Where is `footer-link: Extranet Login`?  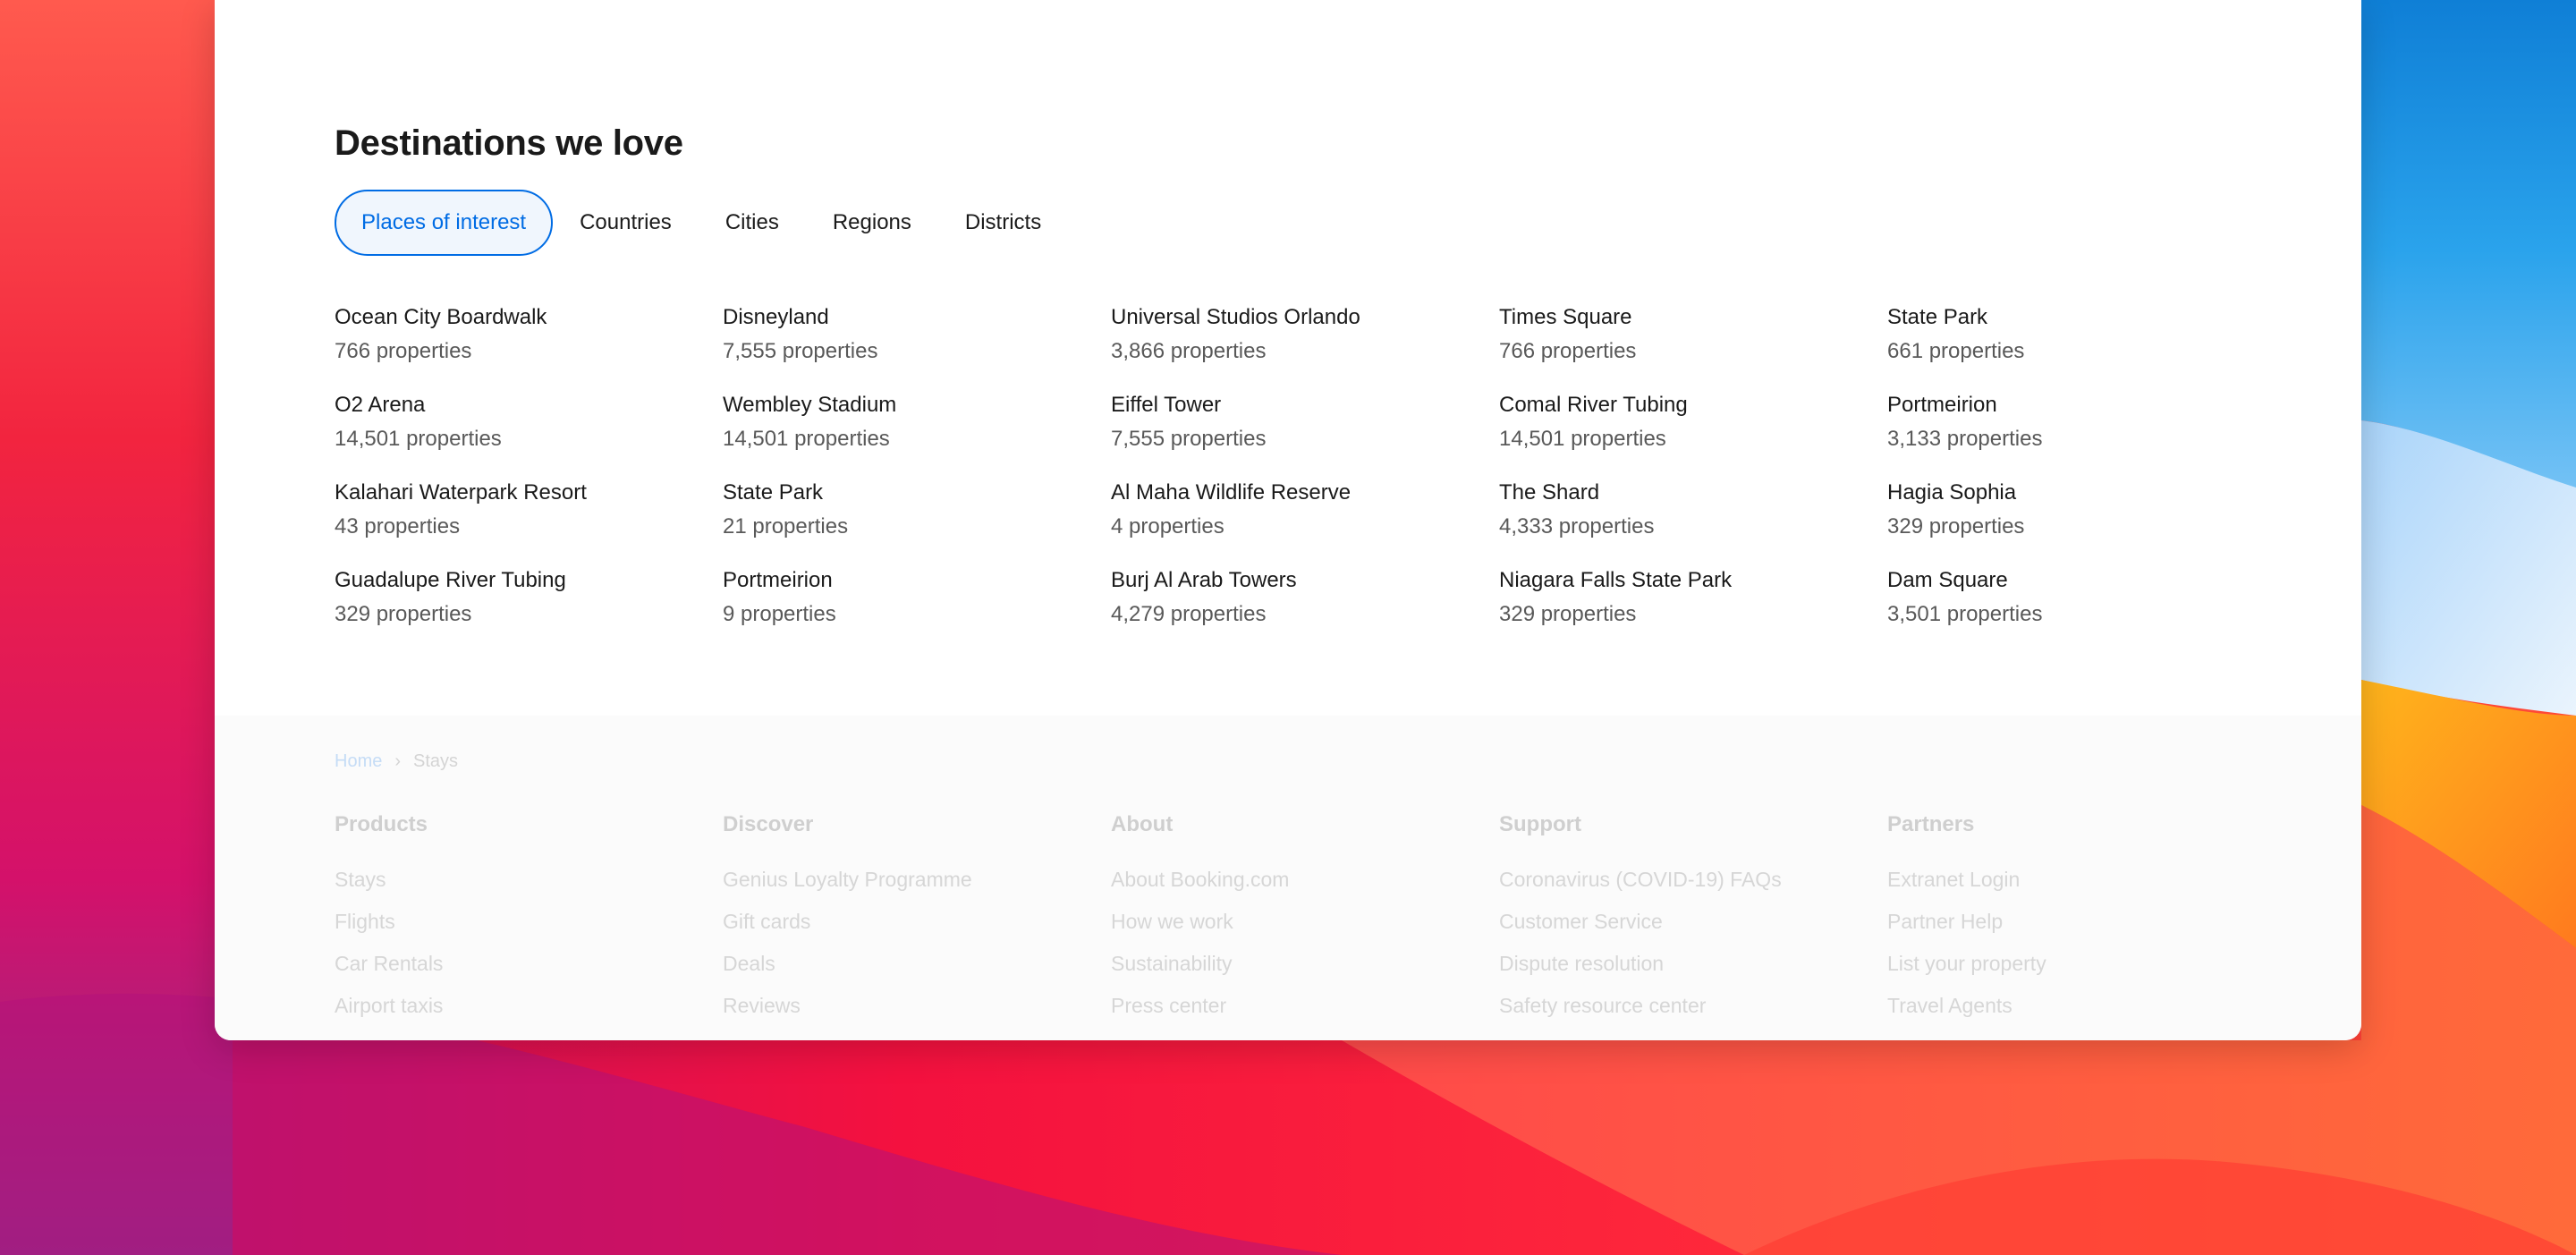
footer-link: Extranet Login is located at coordinates (2081, 880).